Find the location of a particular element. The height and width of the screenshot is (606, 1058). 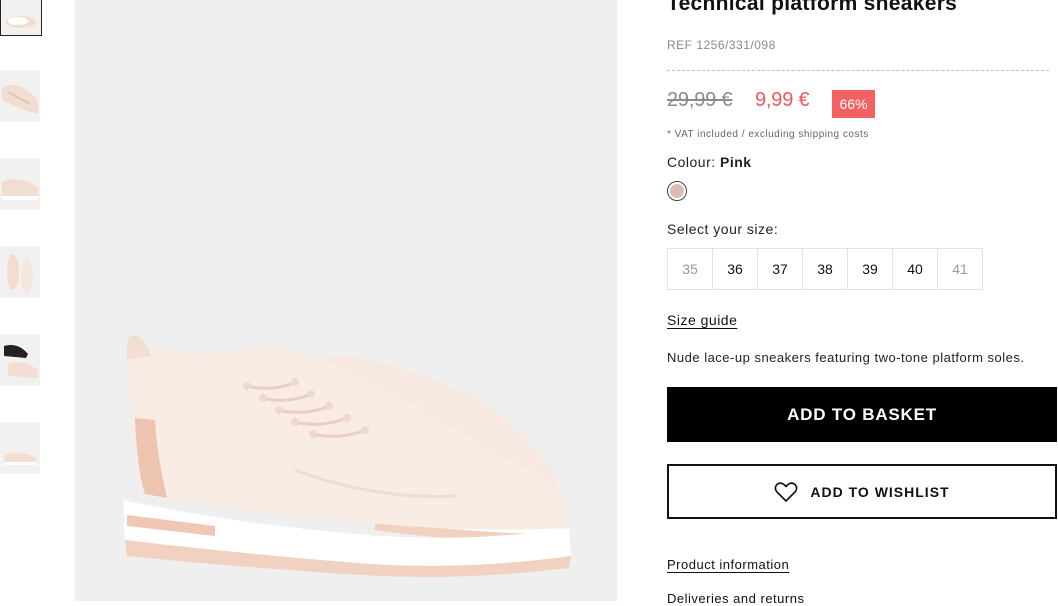

size-option: 38 is located at coordinates (825, 269).